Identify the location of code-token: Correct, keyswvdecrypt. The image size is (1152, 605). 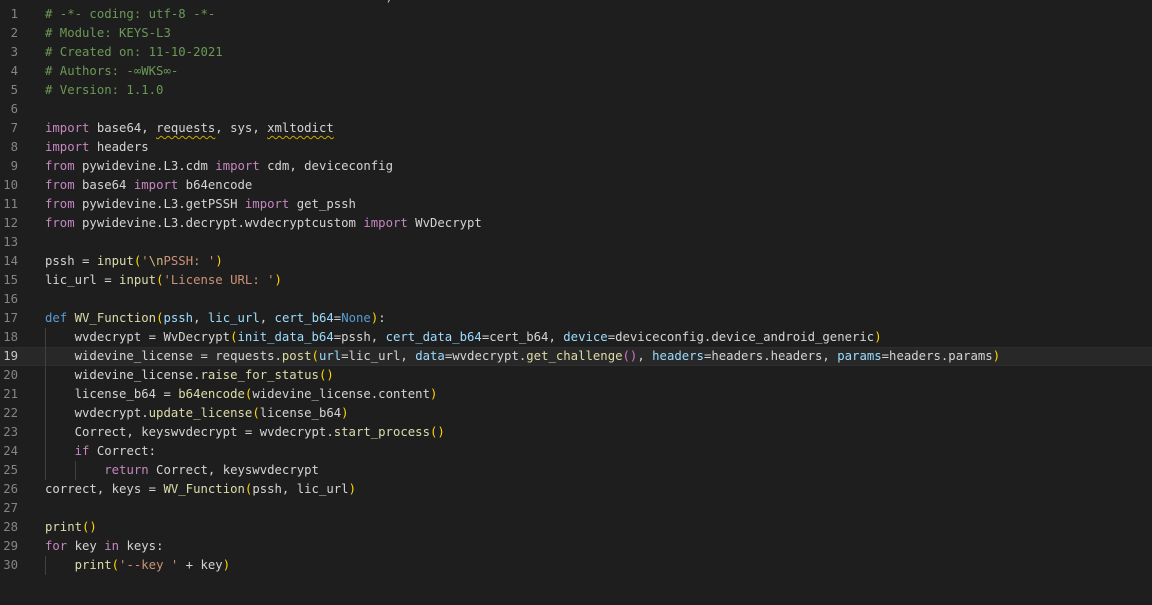
(233, 470).